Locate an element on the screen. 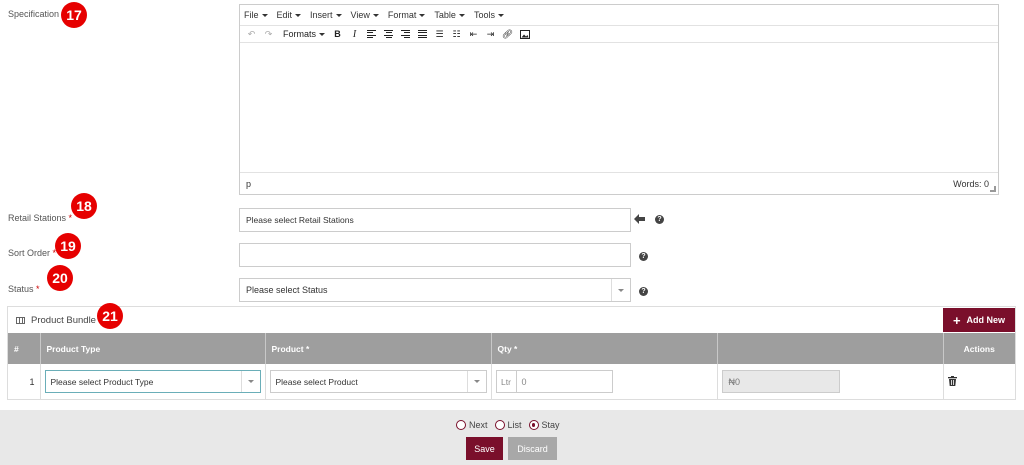 This screenshot has width=1024, height=465. plus-icon: + is located at coordinates (956, 320).